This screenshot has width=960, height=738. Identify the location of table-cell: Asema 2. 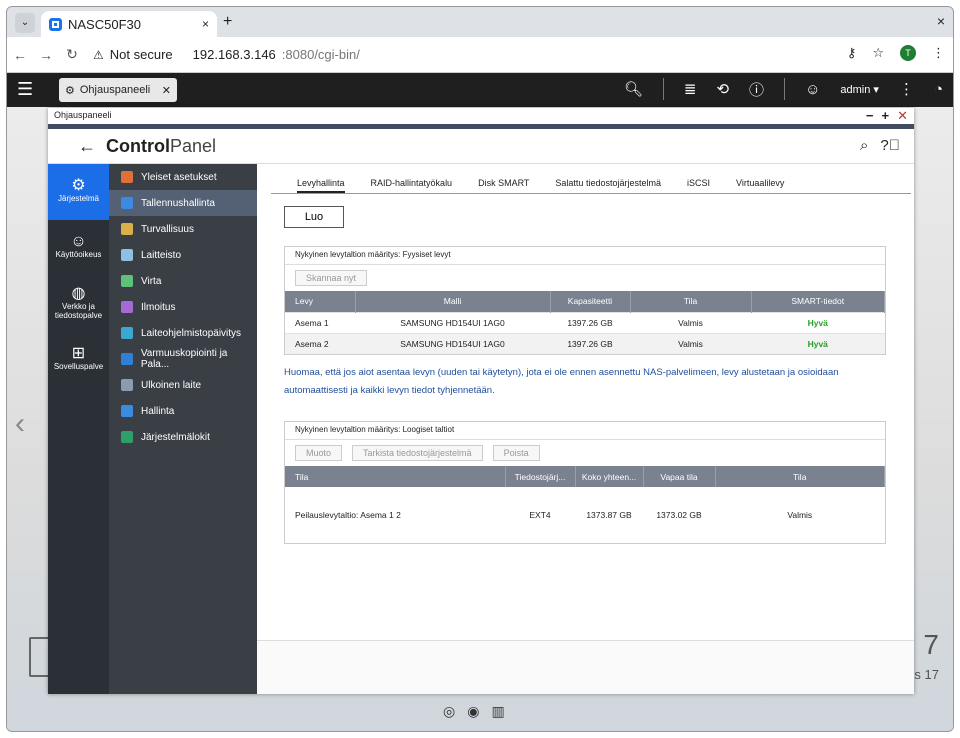
(320, 343).